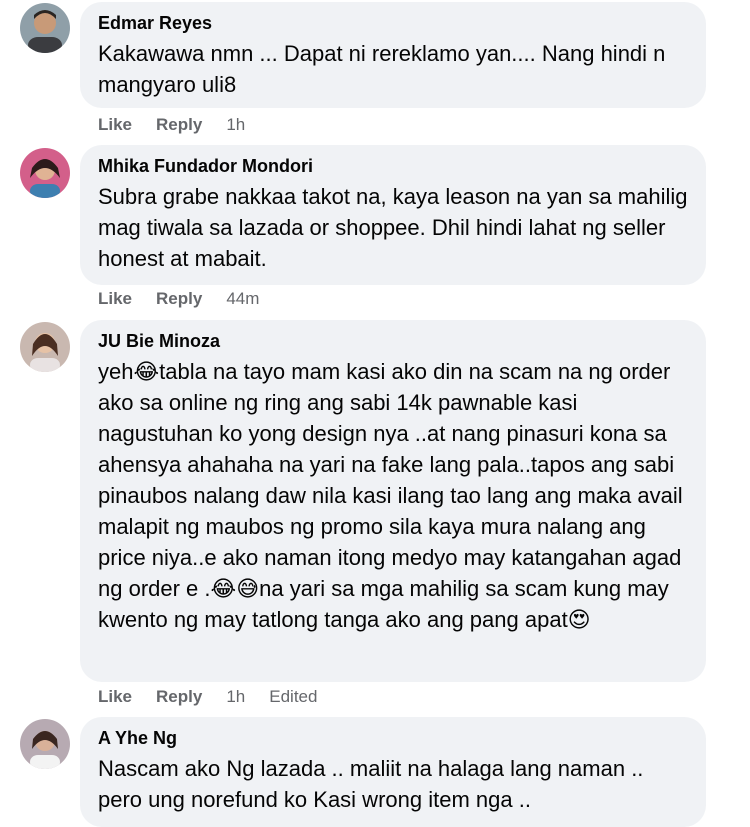 This screenshot has width=750, height=827. What do you see at coordinates (293, 697) in the screenshot?
I see `edited-label: Edited` at bounding box center [293, 697].